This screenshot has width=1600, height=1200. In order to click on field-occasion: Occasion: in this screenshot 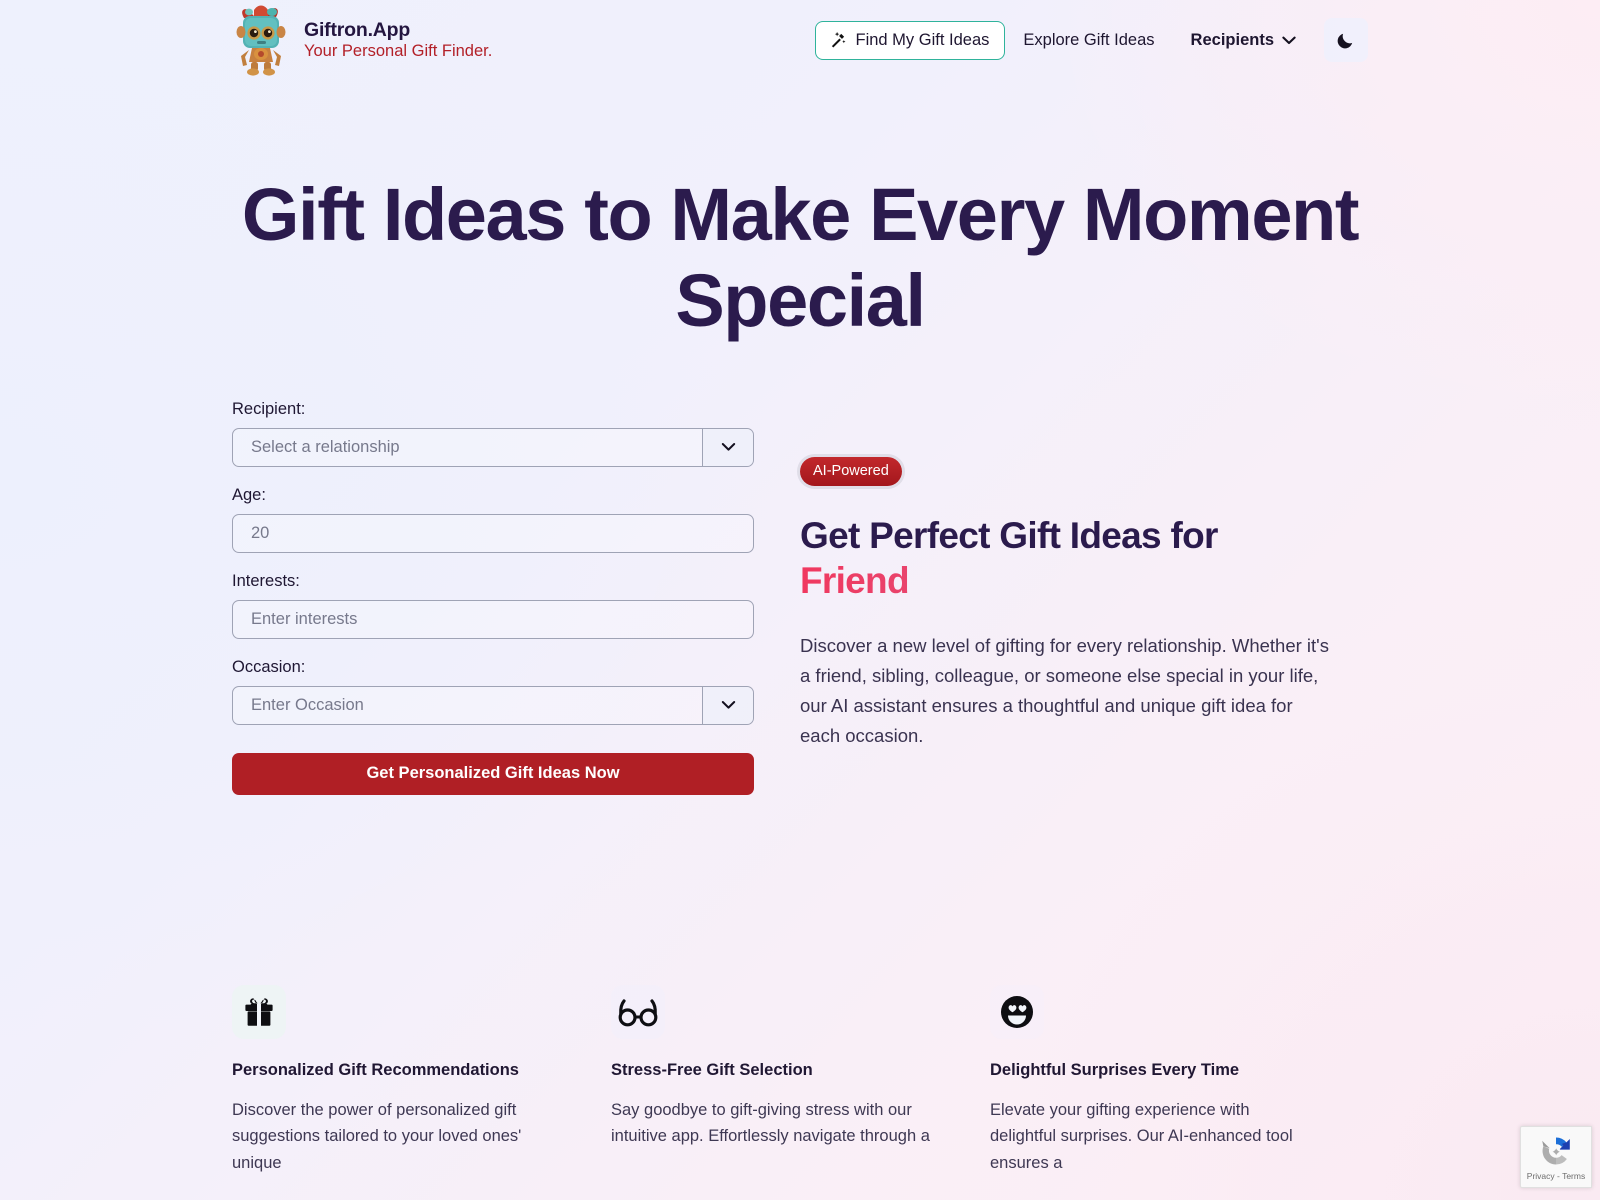, I will do `click(493, 691)`.